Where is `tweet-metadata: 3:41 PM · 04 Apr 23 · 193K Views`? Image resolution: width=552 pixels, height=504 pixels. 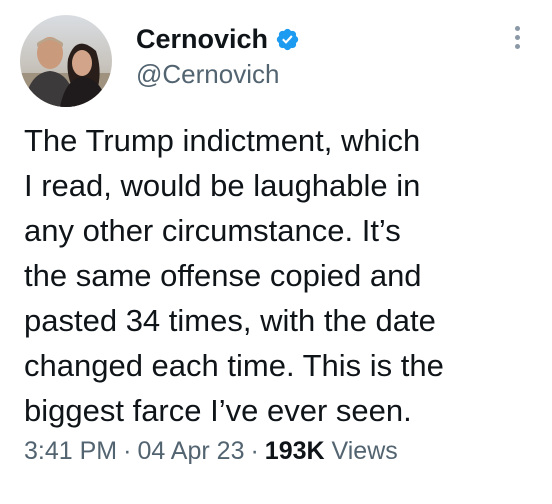
tweet-metadata: 3:41 PM · 04 Apr 23 · 193K Views is located at coordinates (211, 451).